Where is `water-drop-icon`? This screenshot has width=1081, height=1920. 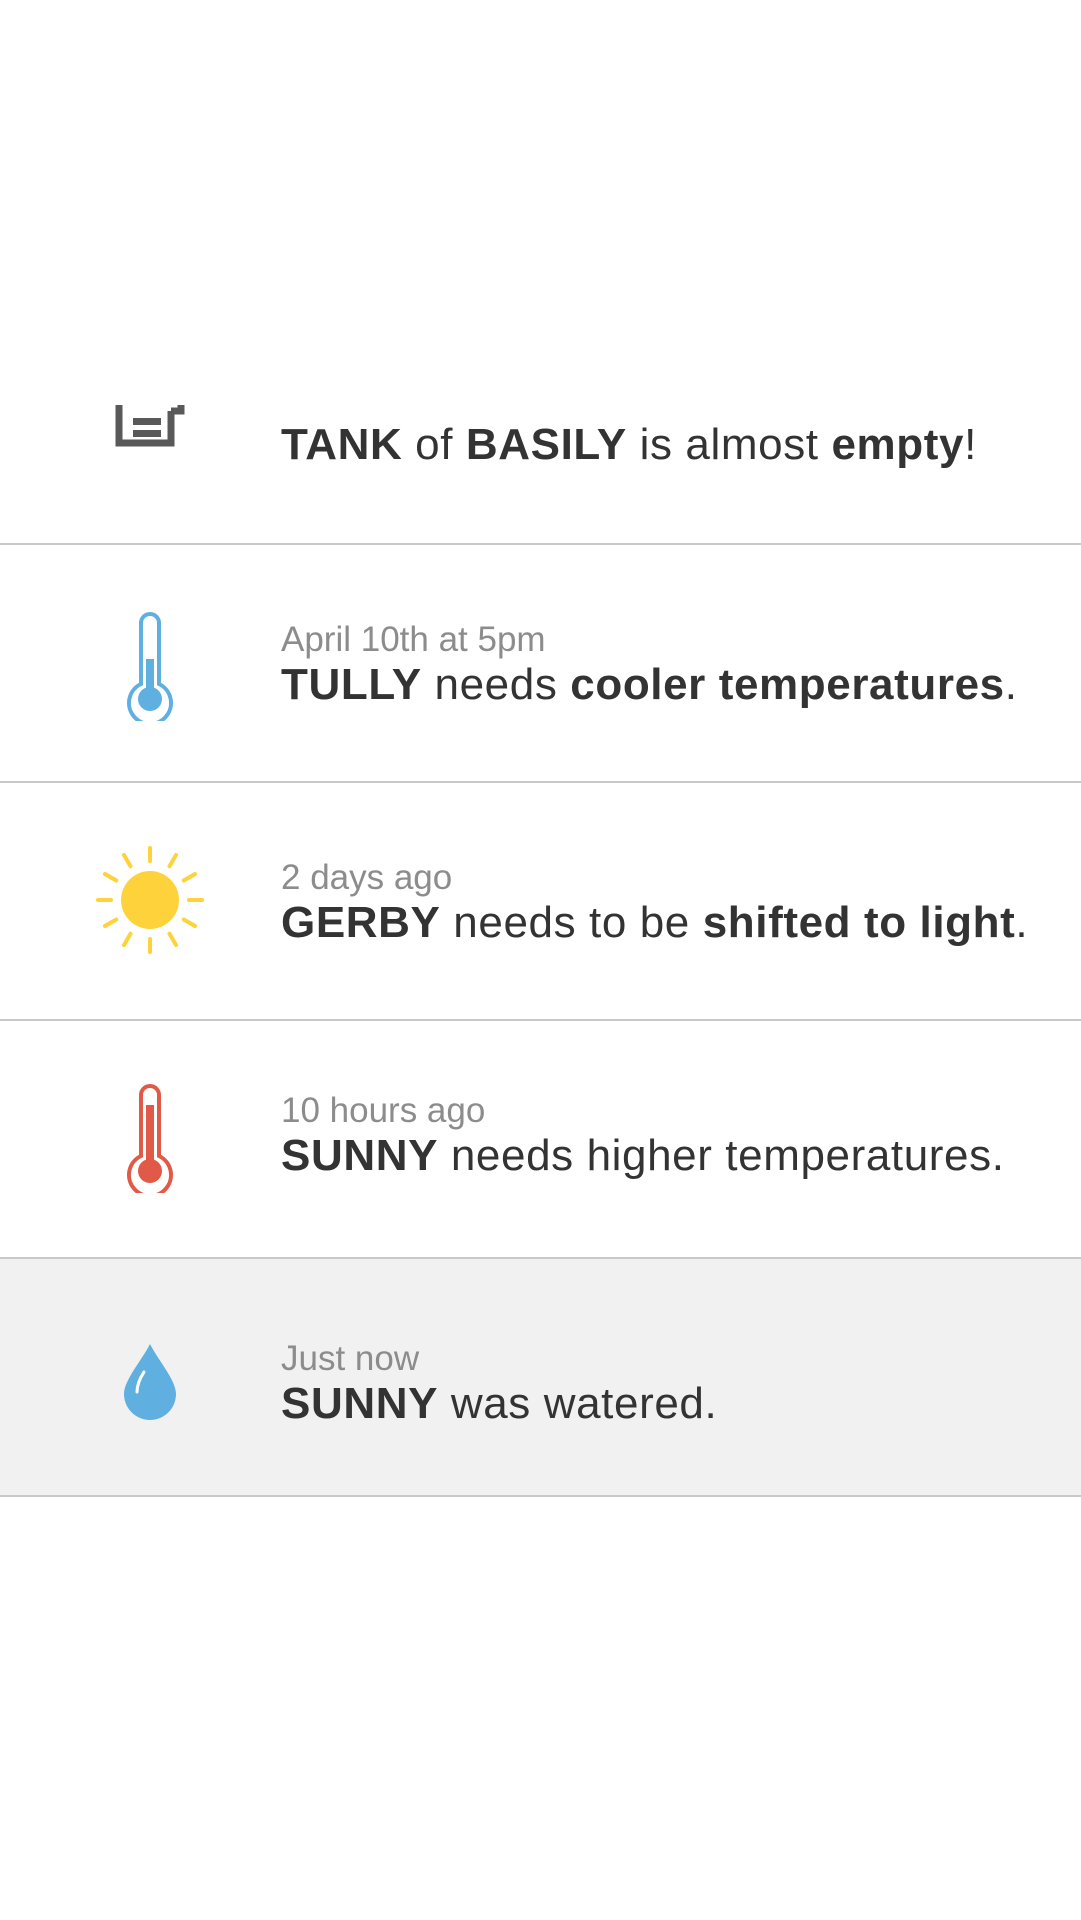
water-drop-icon is located at coordinates (150, 1382).